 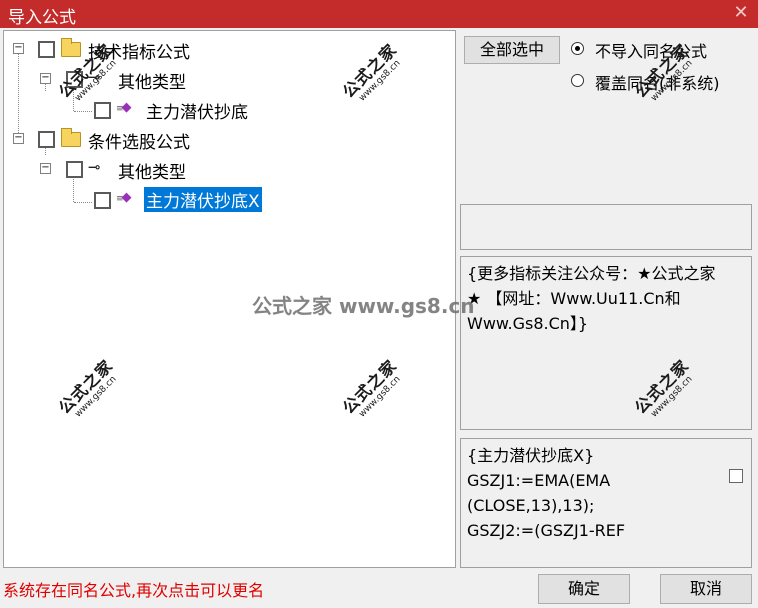 I want to click on title-bar: 导入公式 ✕, so click(x=379, y=14).